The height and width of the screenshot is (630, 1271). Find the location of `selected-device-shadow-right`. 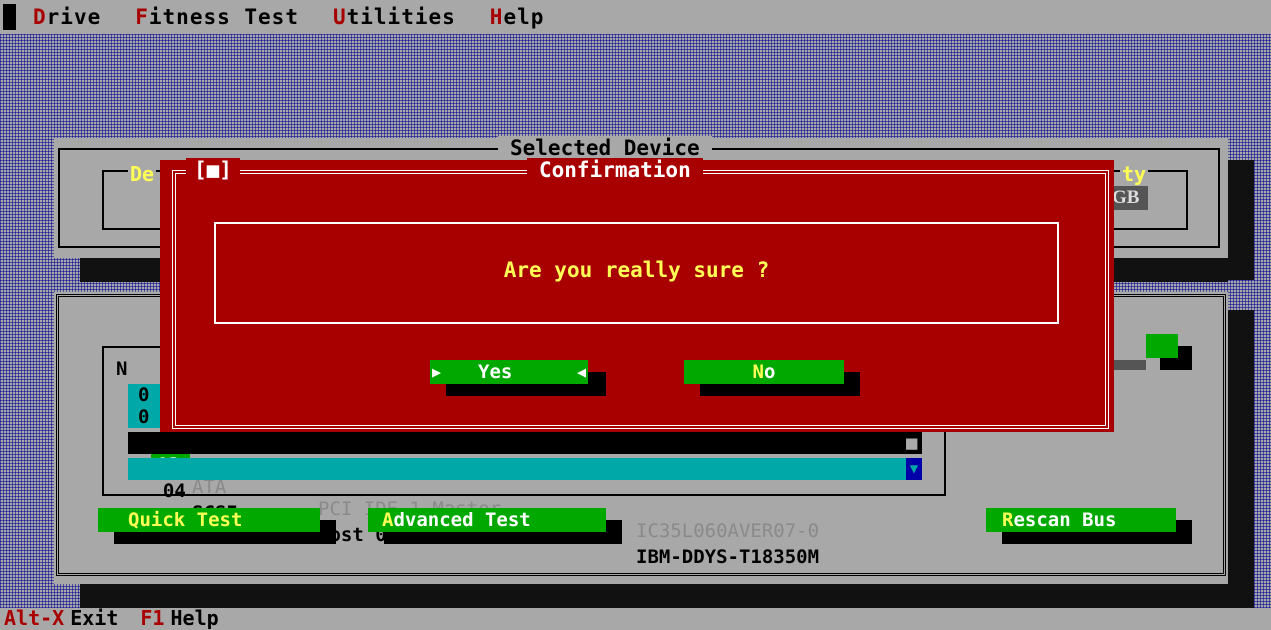

selected-device-shadow-right is located at coordinates (1241, 220).